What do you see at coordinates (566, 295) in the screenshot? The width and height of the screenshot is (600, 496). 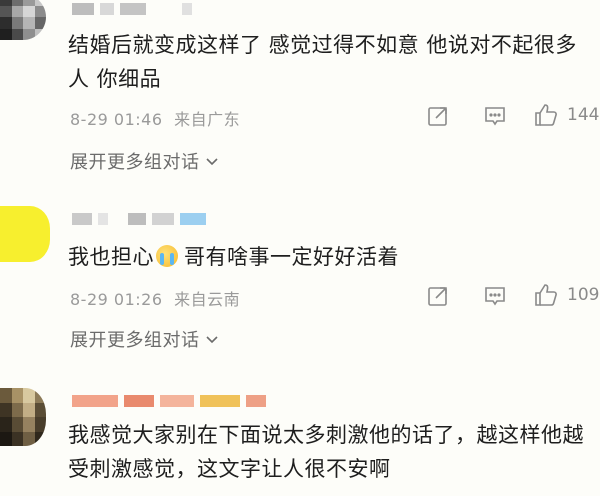 I see `like-button: 109` at bounding box center [566, 295].